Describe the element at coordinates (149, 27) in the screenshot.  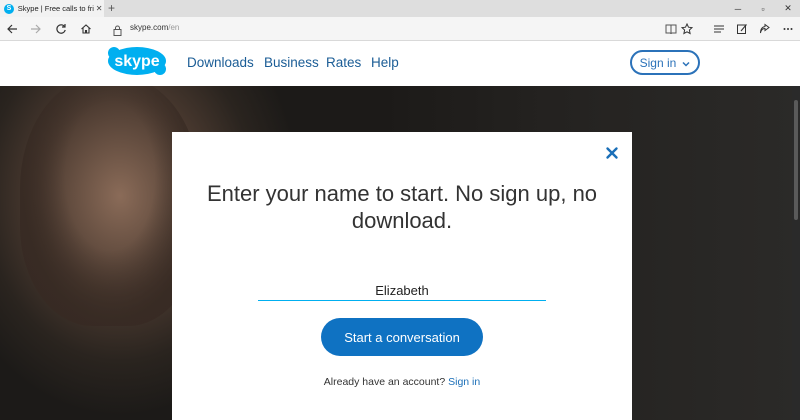
I see `url-domain: skype.com` at that location.